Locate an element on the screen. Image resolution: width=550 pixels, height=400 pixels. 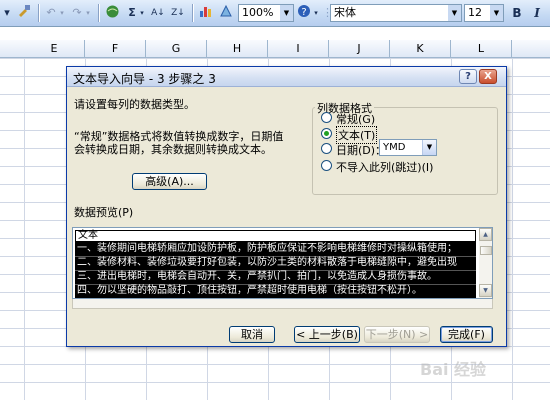
date-format-value: YMD is located at coordinates (394, 147).